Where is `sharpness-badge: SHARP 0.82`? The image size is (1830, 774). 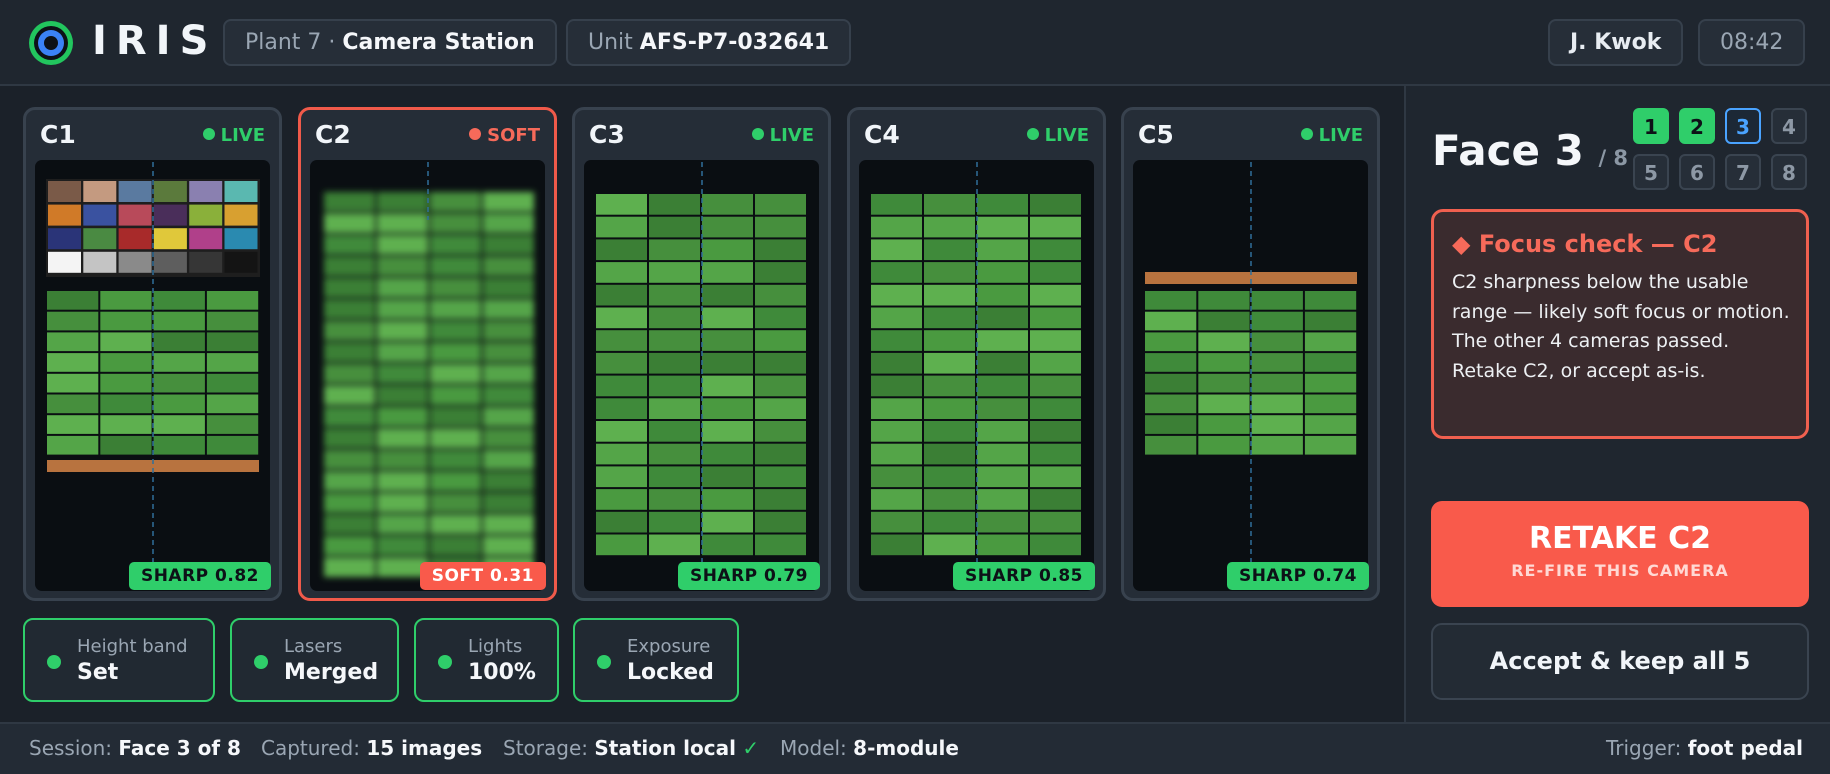 sharpness-badge: SHARP 0.82 is located at coordinates (199, 576).